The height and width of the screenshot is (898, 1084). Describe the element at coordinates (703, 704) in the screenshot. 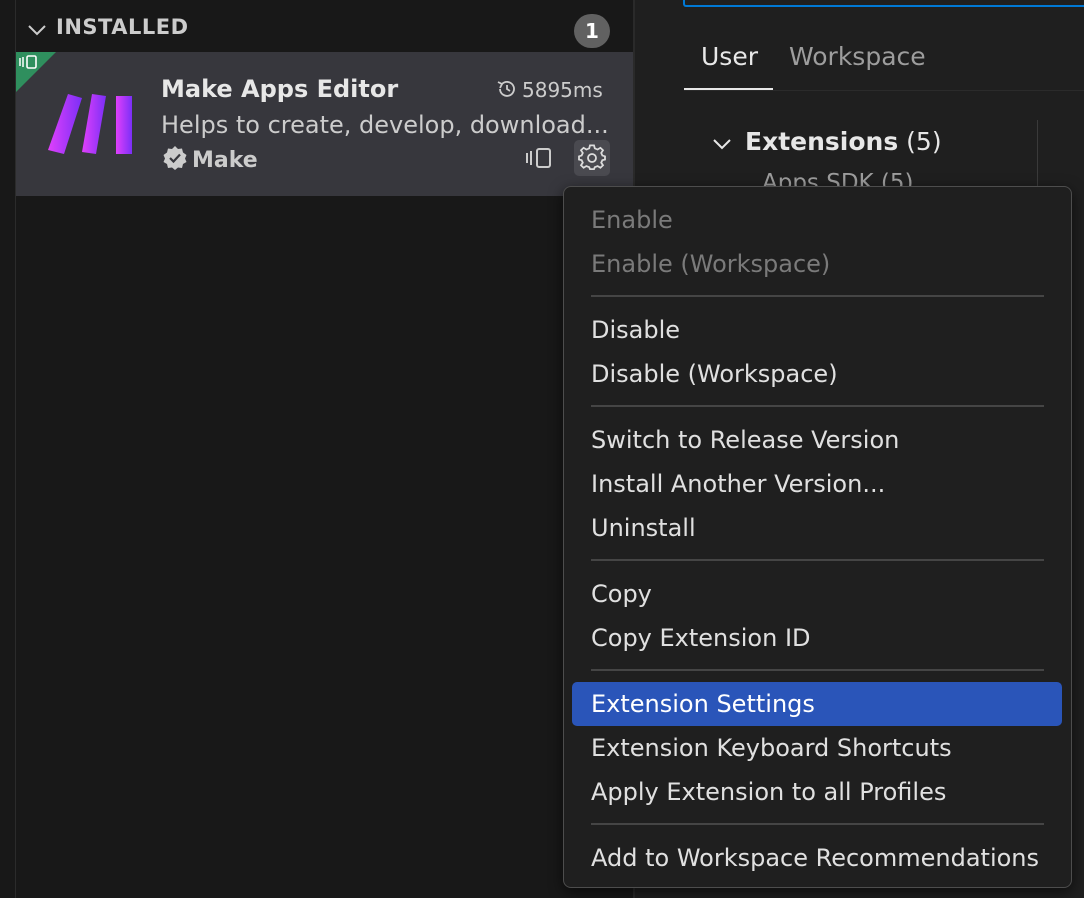

I see `menu-item-label: Extension Settings` at that location.